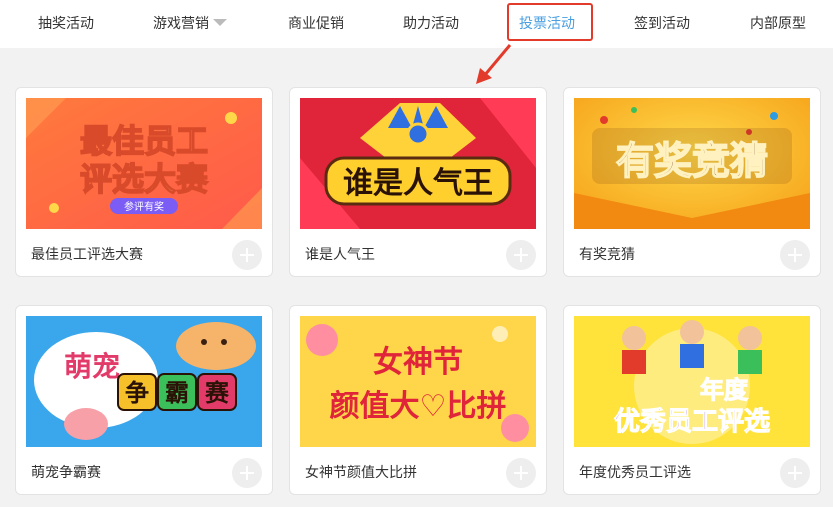 This screenshot has width=833, height=507. I want to click on banner-annual-employee: 年度 优秀员工评选, so click(692, 381).